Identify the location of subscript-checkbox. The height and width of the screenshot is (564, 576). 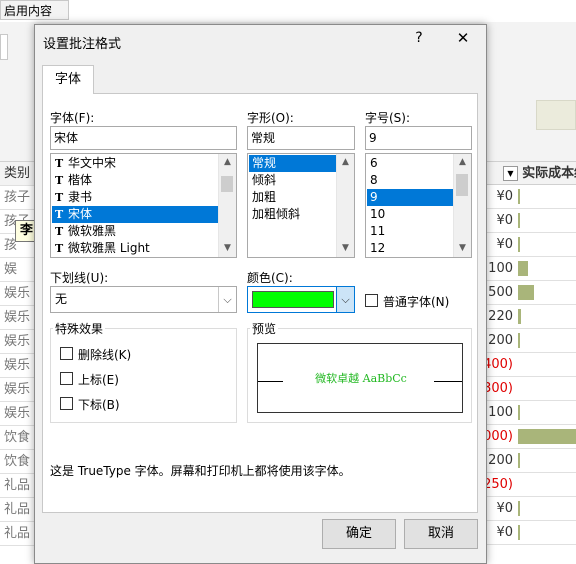
(66, 403).